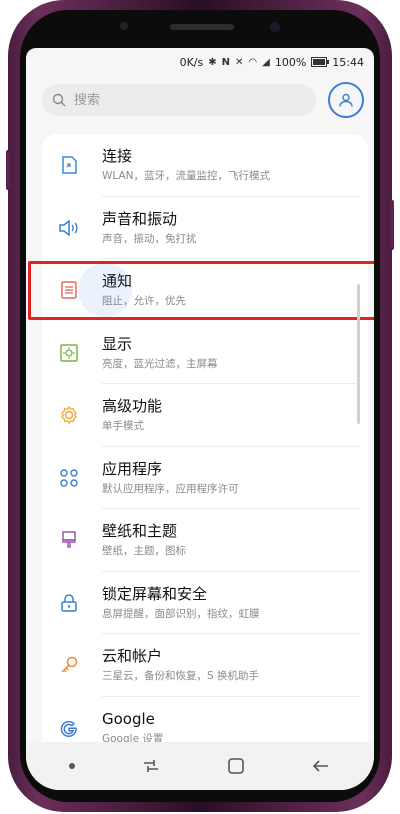 This screenshot has width=400, height=814. Describe the element at coordinates (117, 156) in the screenshot. I see `item-title: 连接` at that location.